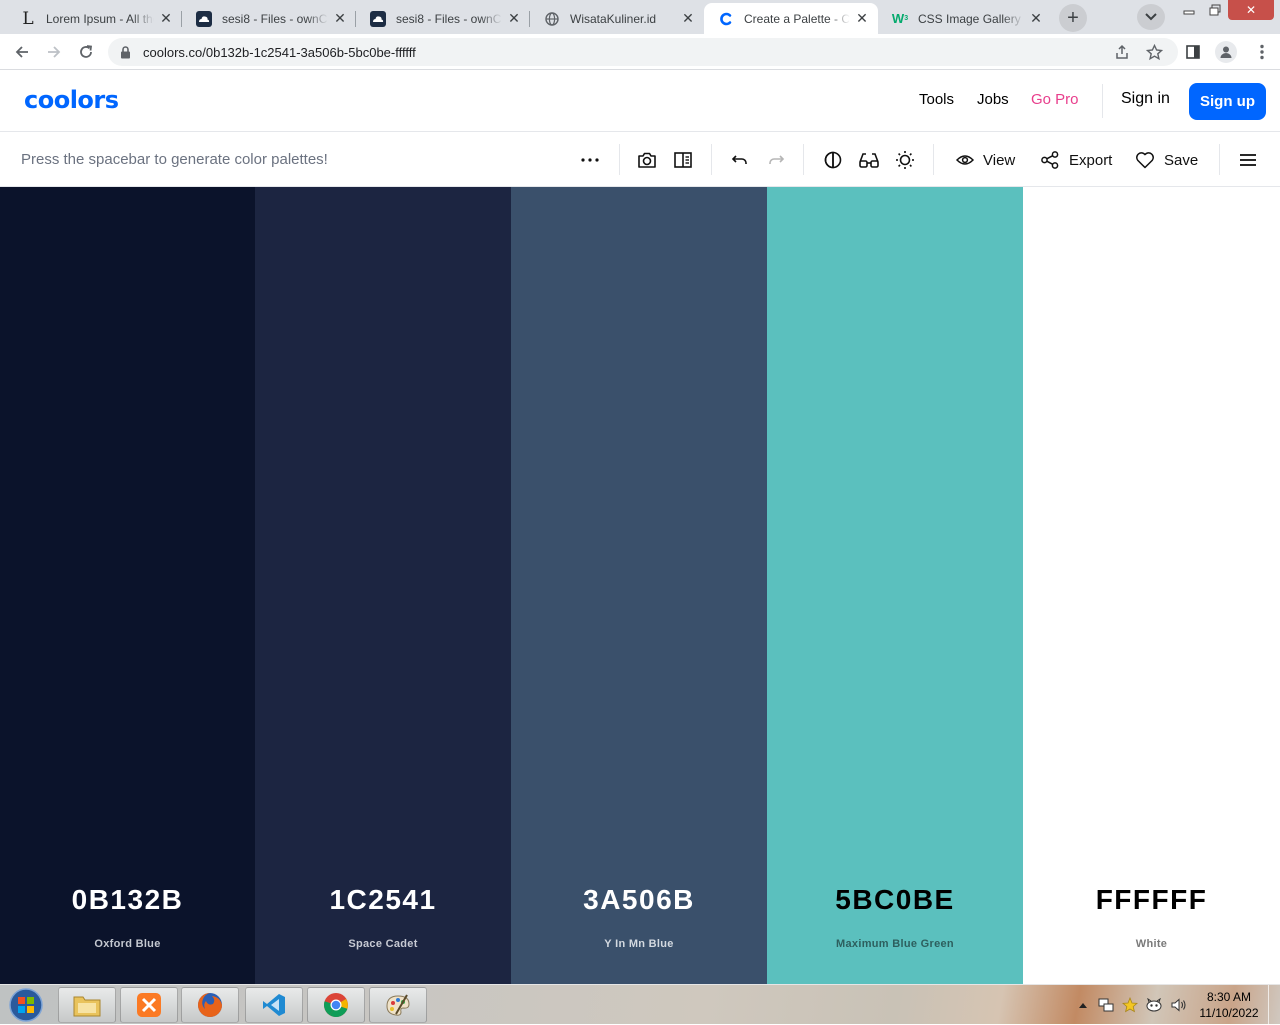 The image size is (1280, 1025). I want to click on contrast-icon, so click(833, 160).